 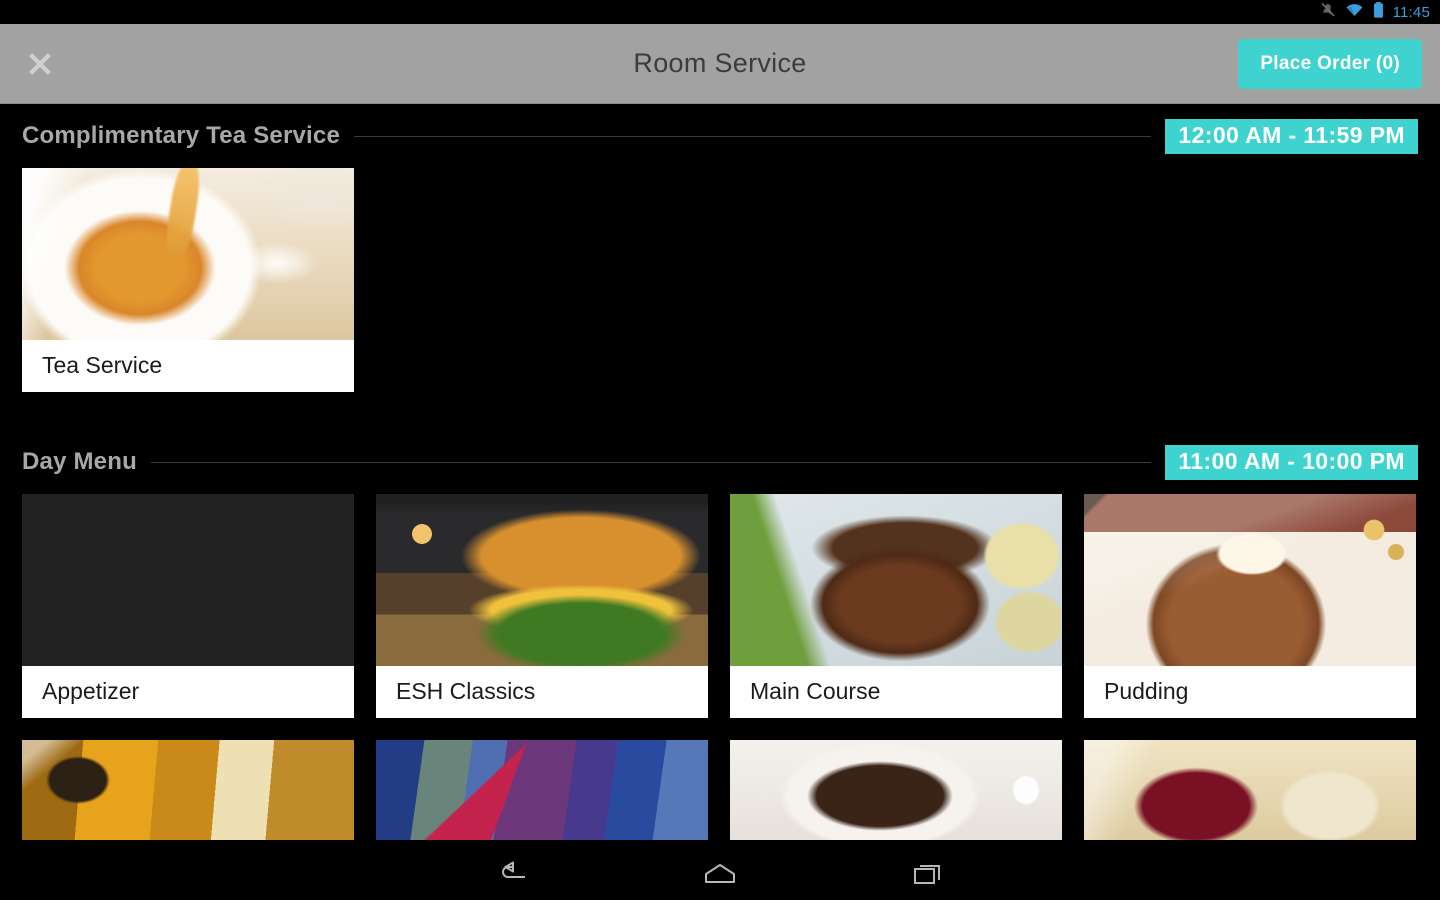 I want to click on place-order-button: Place Order (0), so click(x=1330, y=63).